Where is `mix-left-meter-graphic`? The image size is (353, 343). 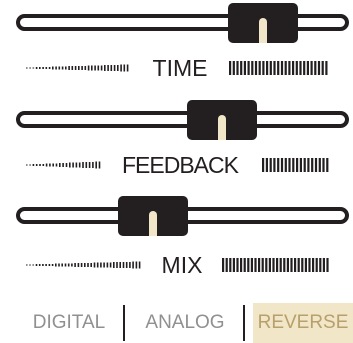
mix-left-meter-graphic is located at coordinates (83, 265).